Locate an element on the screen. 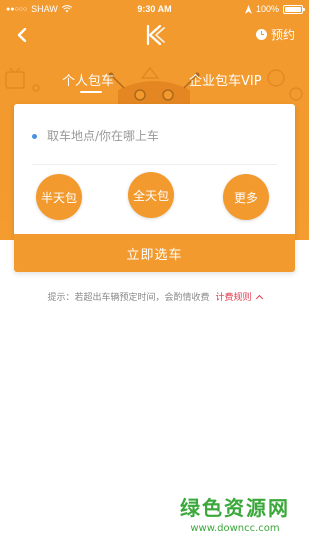  half-day-charter-button: 半天包 is located at coordinates (59, 197).